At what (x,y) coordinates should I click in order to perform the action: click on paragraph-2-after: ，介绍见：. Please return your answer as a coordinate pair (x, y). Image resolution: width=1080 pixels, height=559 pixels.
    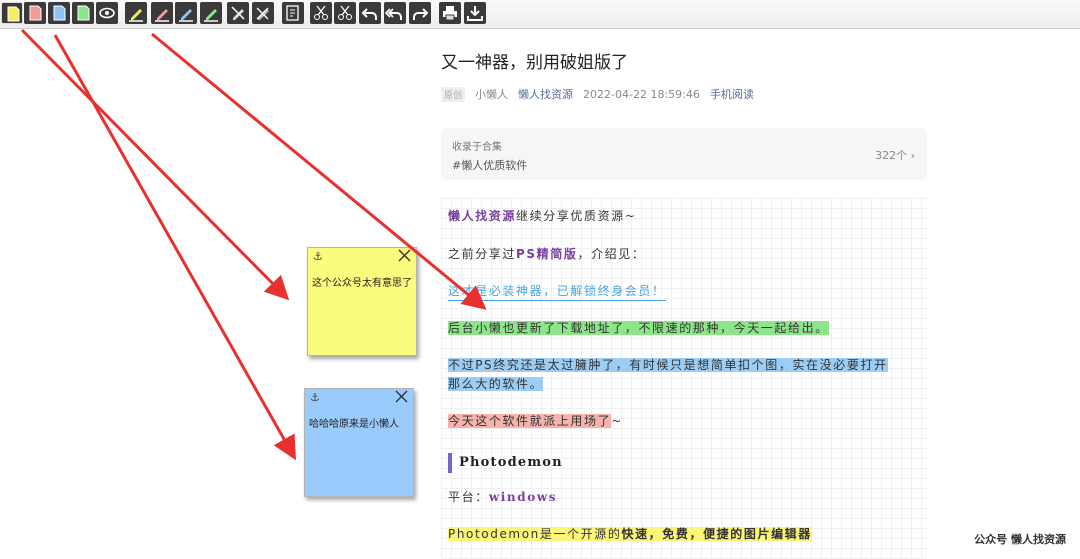
    Looking at the image, I should click on (611, 254).